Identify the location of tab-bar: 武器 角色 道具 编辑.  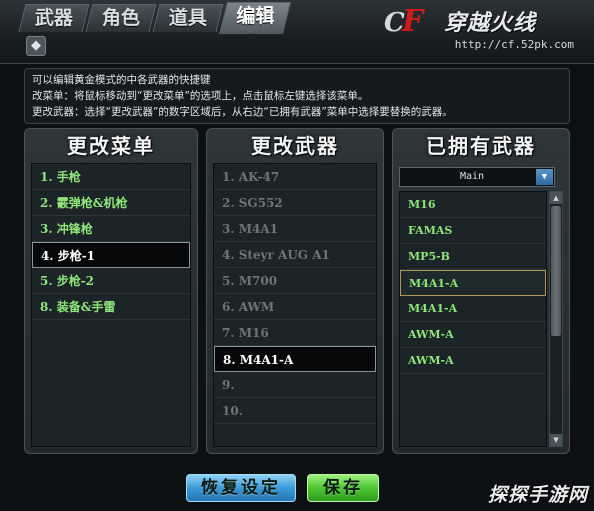
(155, 18).